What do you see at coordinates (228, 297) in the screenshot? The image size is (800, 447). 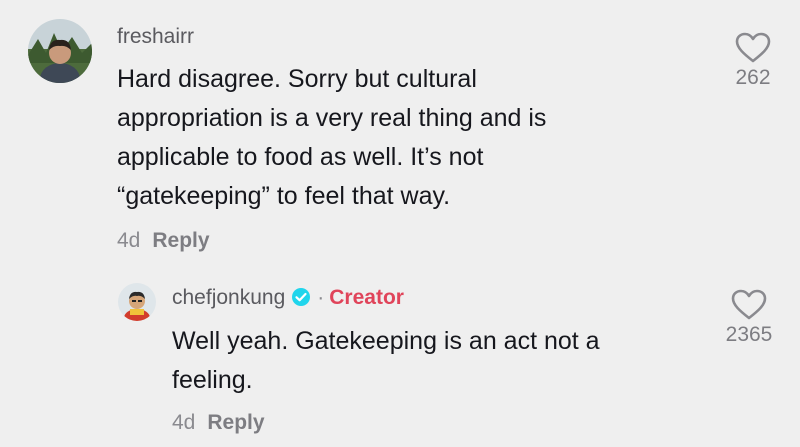 I see `reply-username: chefjonkung` at bounding box center [228, 297].